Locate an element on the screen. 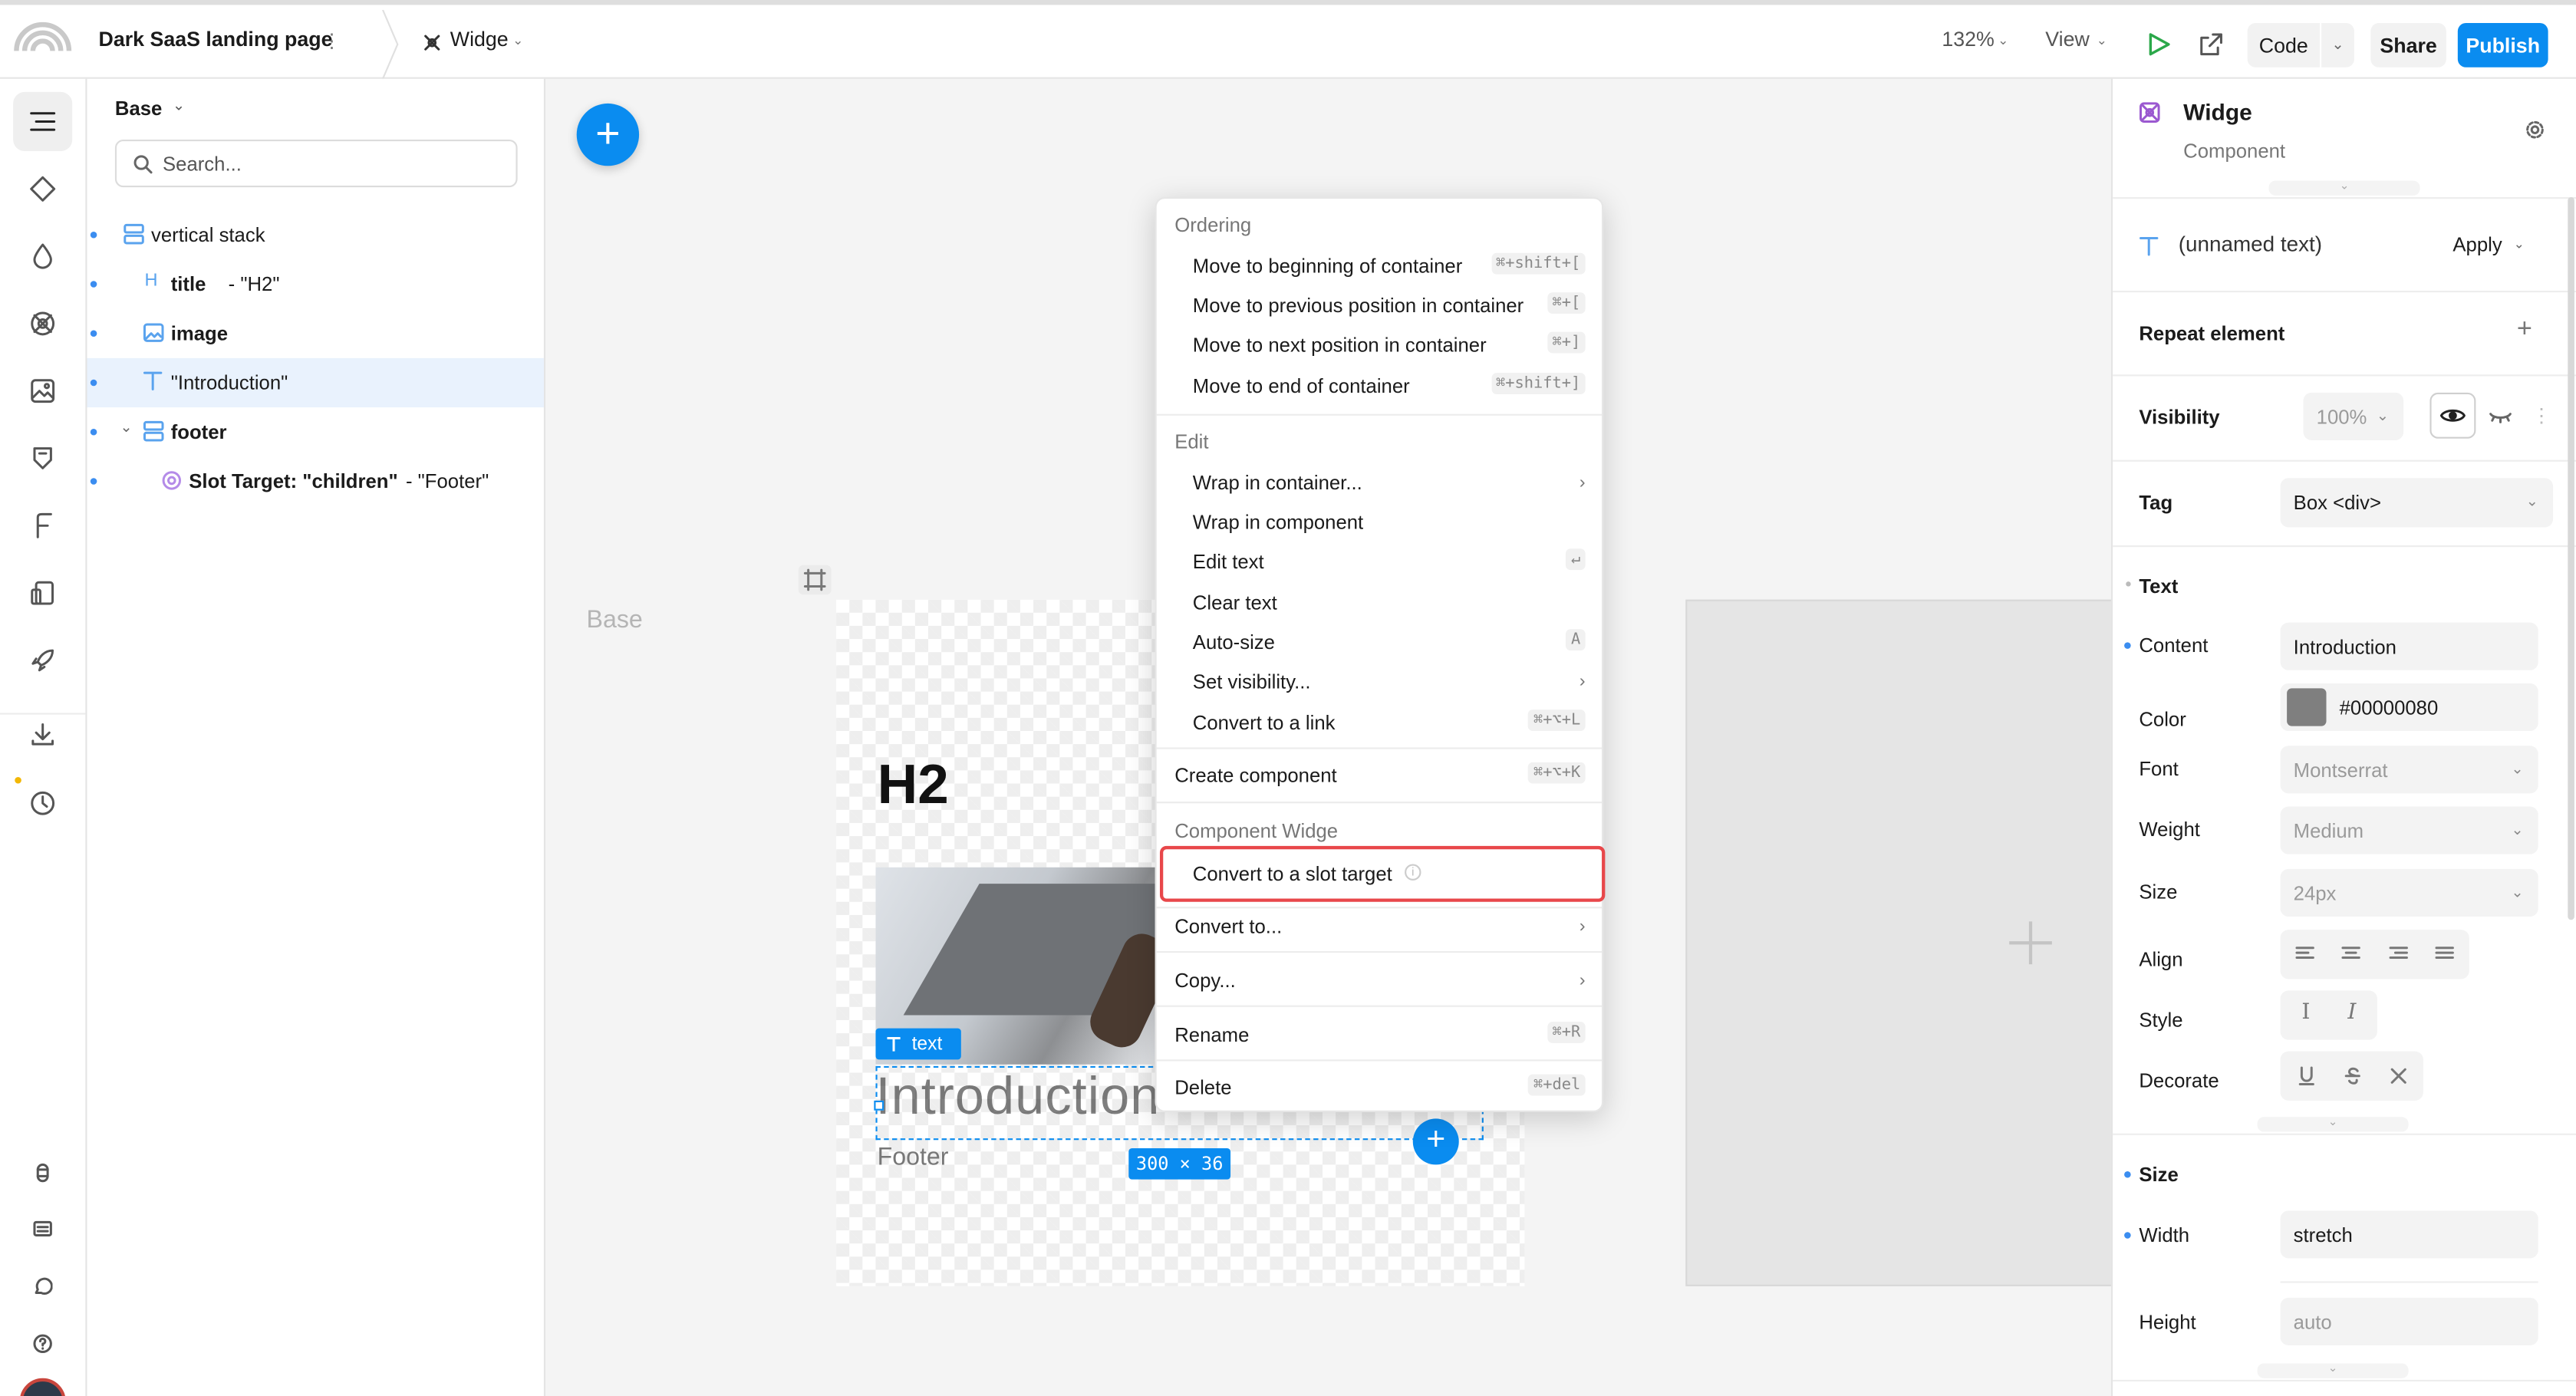 The height and width of the screenshot is (1396, 2576). gear-icon is located at coordinates (2535, 130).